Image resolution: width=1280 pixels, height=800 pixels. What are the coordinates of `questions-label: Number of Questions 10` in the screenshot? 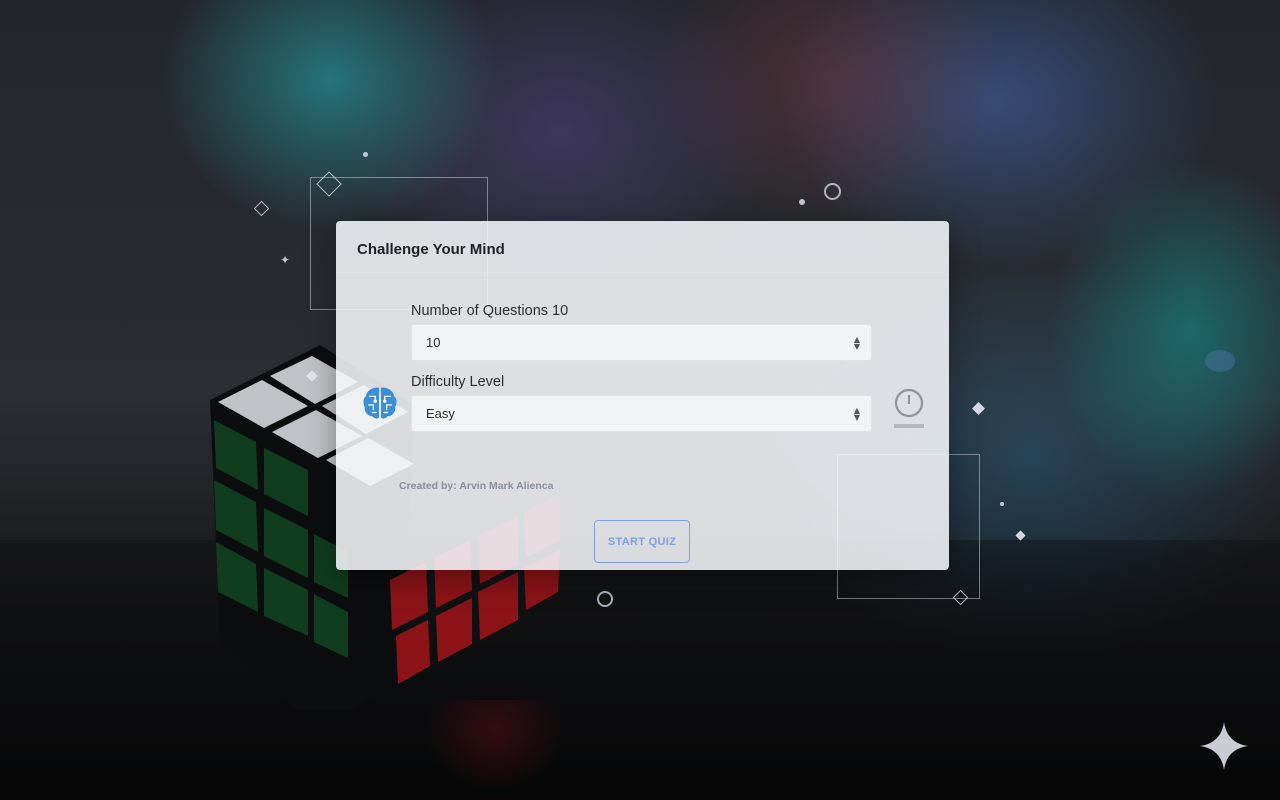 It's located at (490, 311).